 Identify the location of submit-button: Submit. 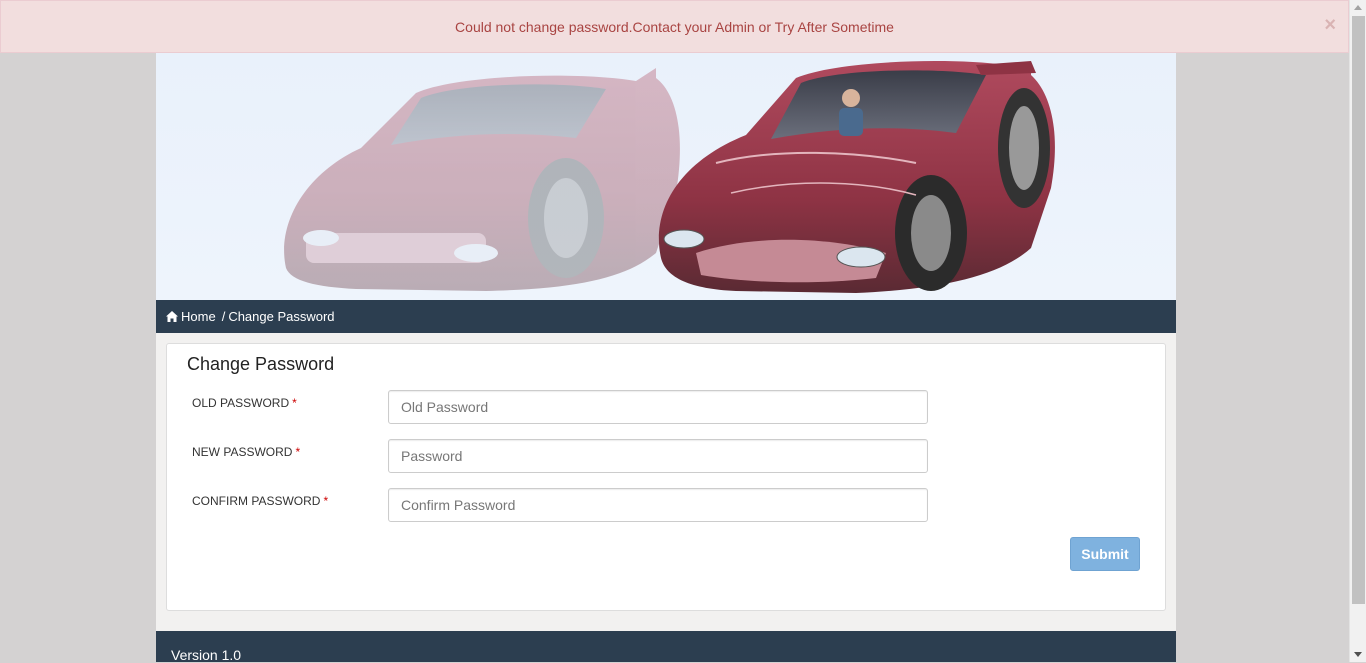
(1105, 554).